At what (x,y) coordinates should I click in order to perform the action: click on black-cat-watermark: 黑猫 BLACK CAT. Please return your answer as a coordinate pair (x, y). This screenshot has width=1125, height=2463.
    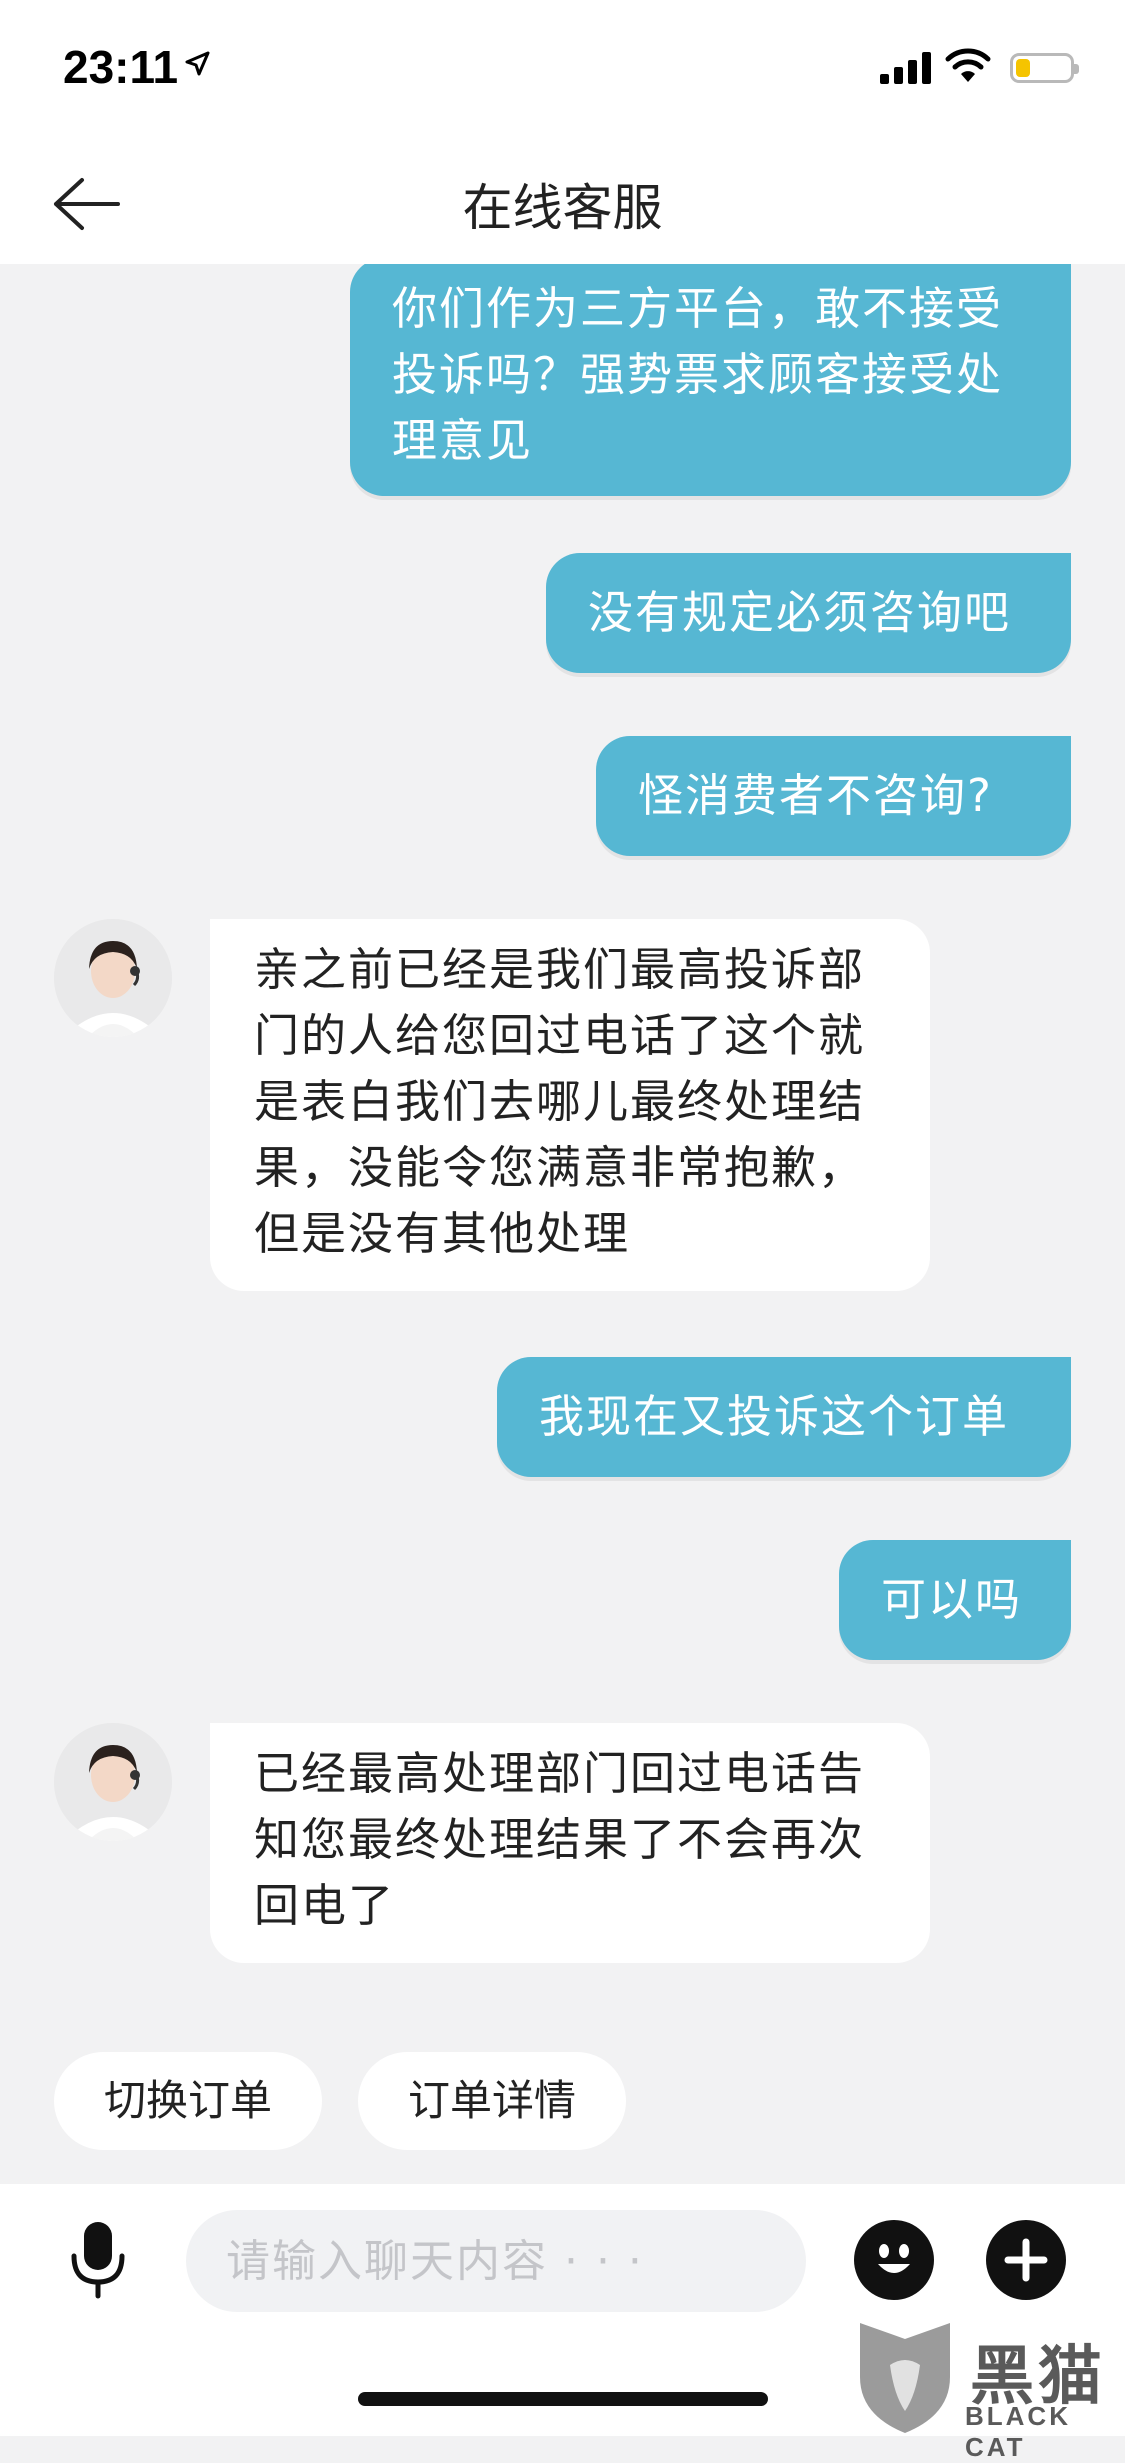
    Looking at the image, I should click on (987, 2388).